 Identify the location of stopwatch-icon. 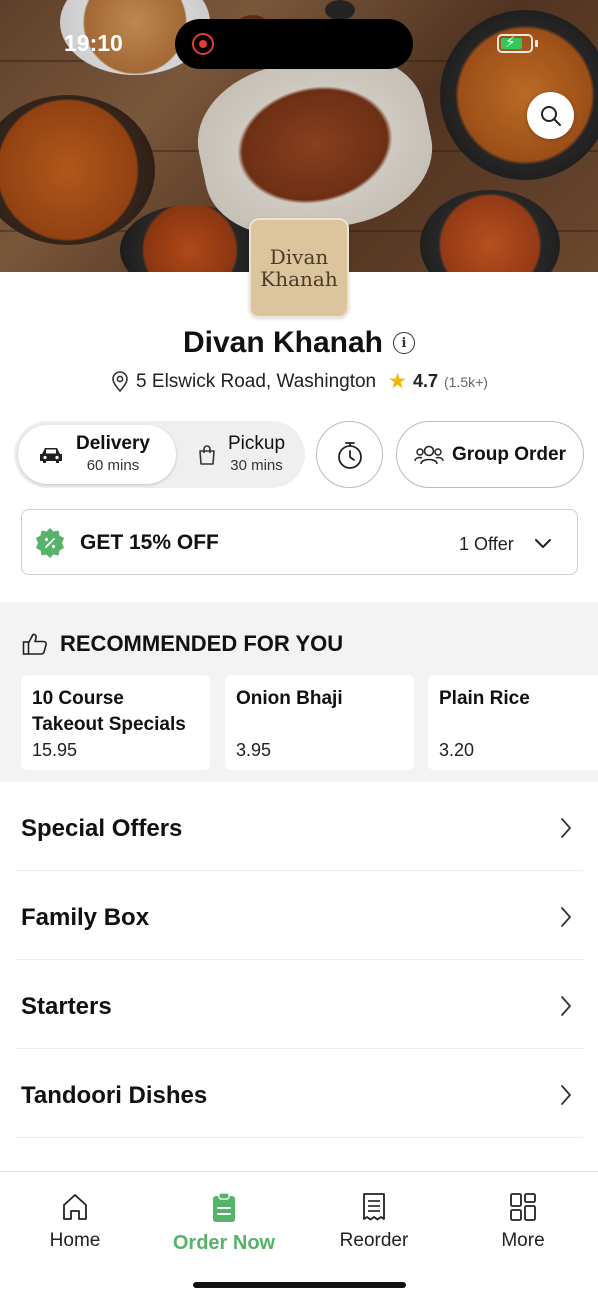
(349, 455).